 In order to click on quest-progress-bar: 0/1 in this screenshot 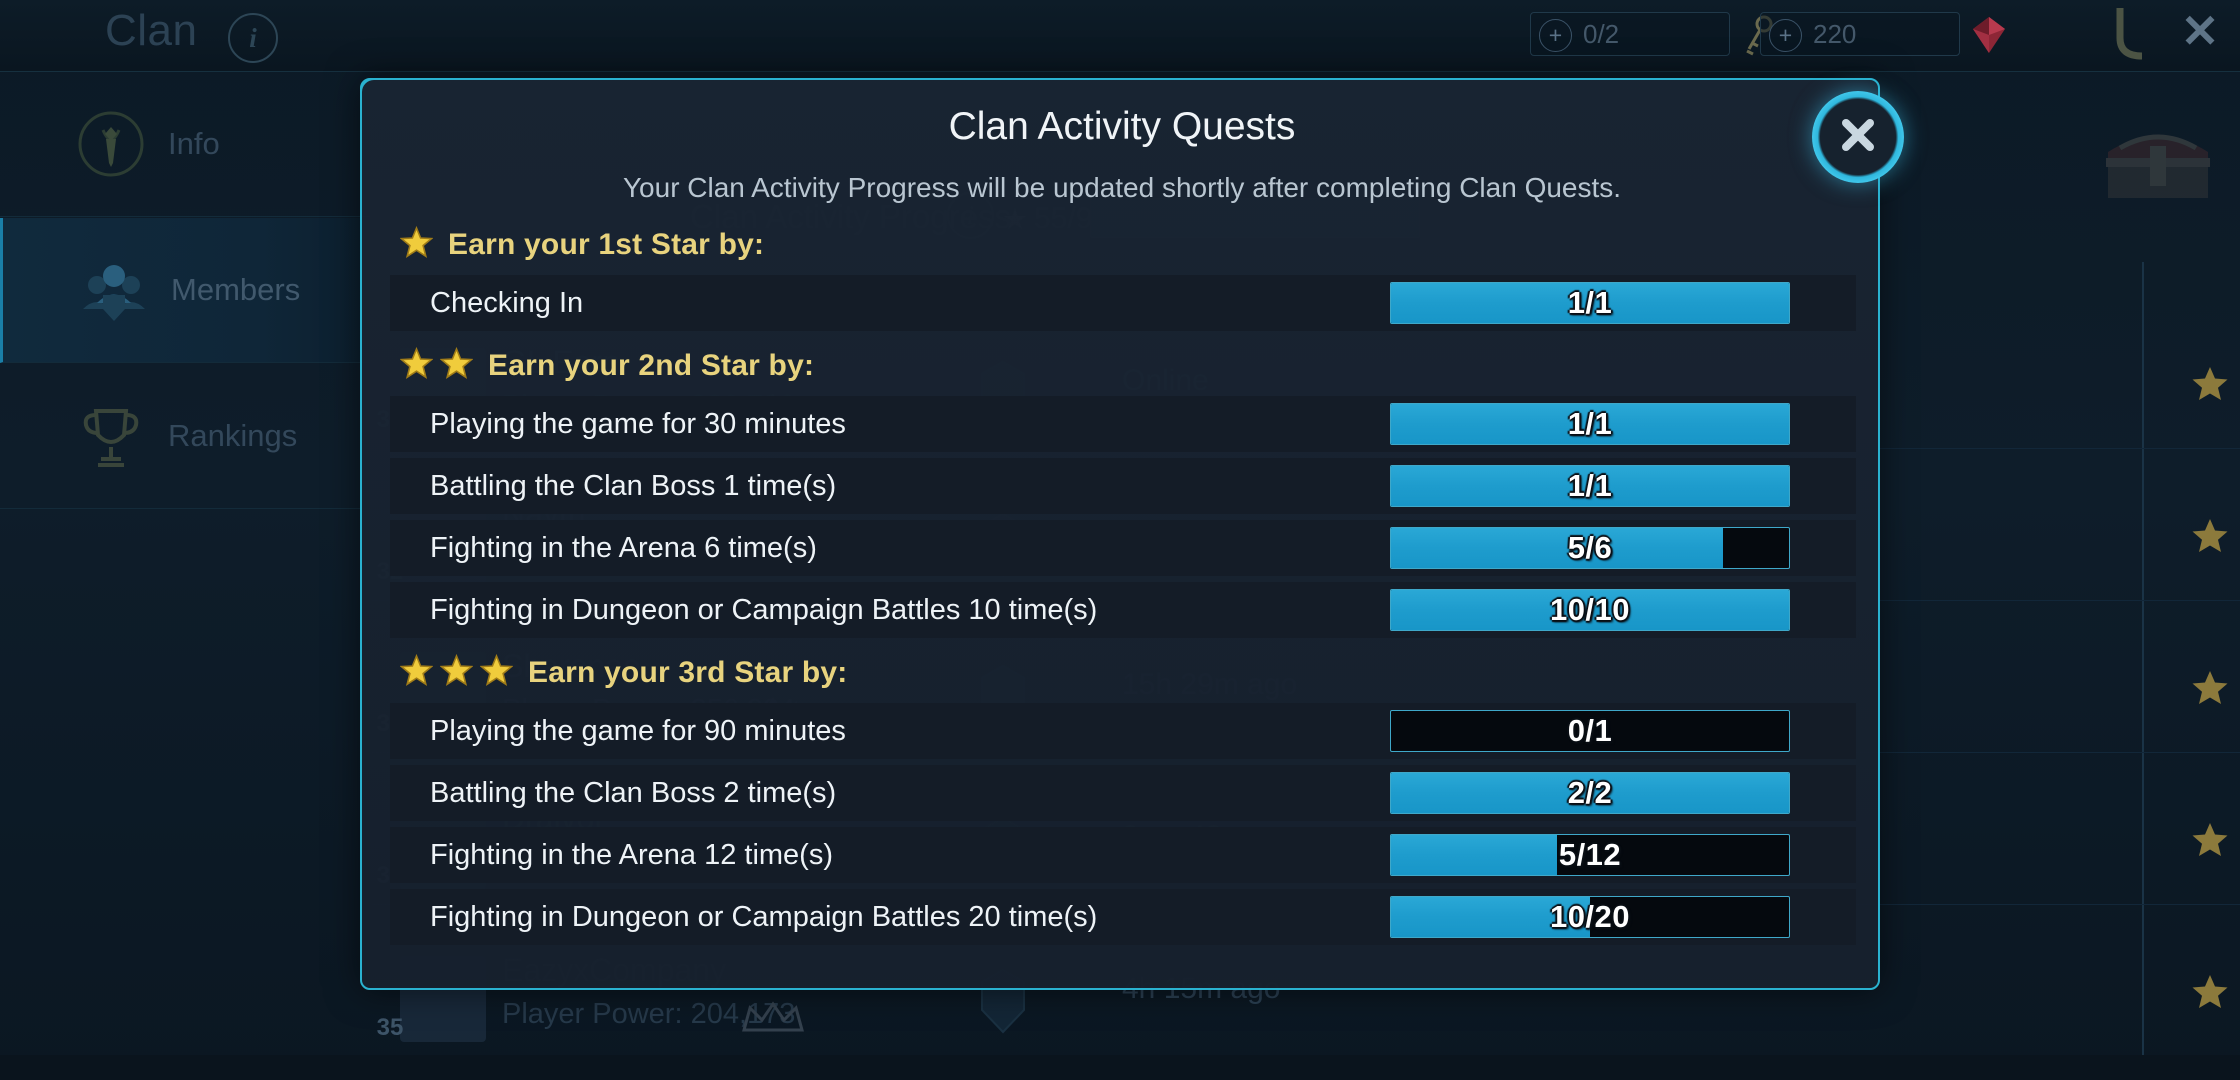, I will do `click(1590, 731)`.